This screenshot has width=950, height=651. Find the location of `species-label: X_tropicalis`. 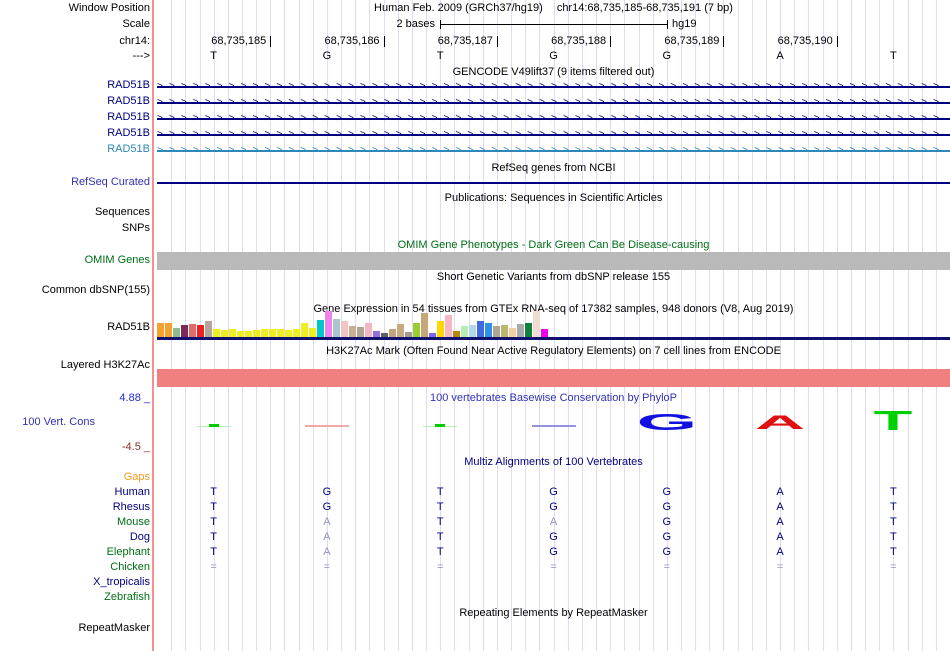

species-label: X_tropicalis is located at coordinates (75, 582).